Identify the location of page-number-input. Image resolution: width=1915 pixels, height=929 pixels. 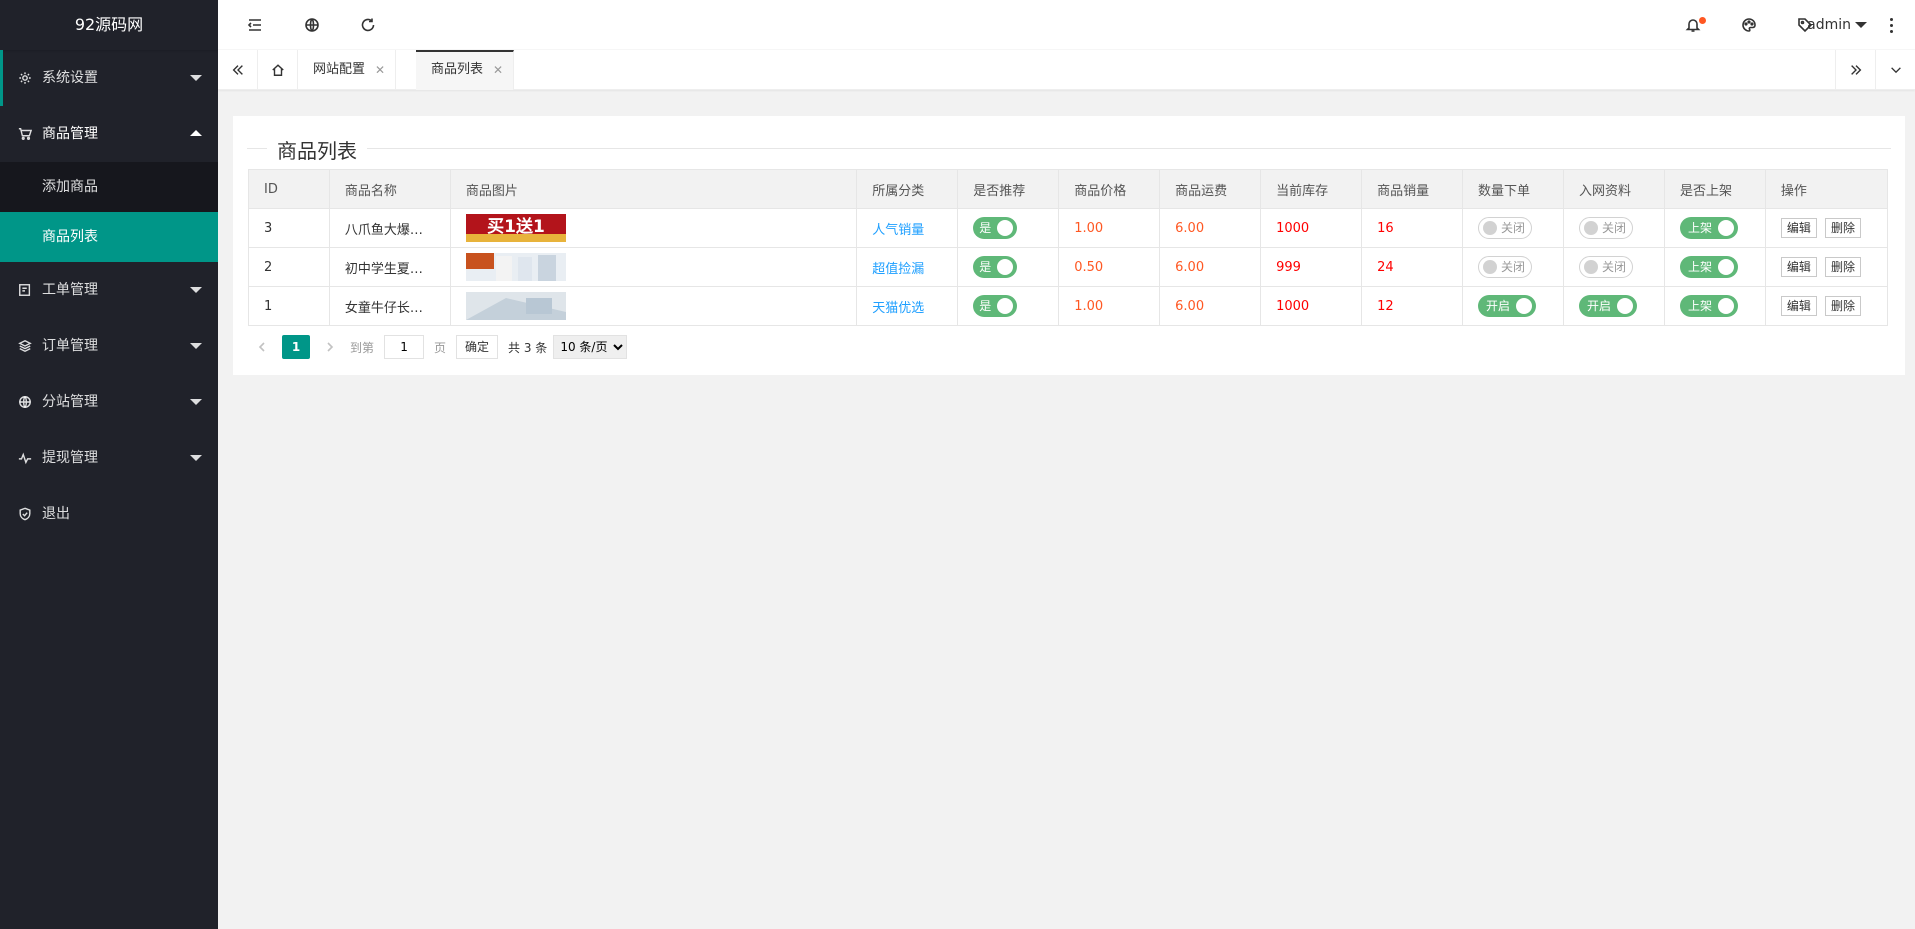
(404, 347).